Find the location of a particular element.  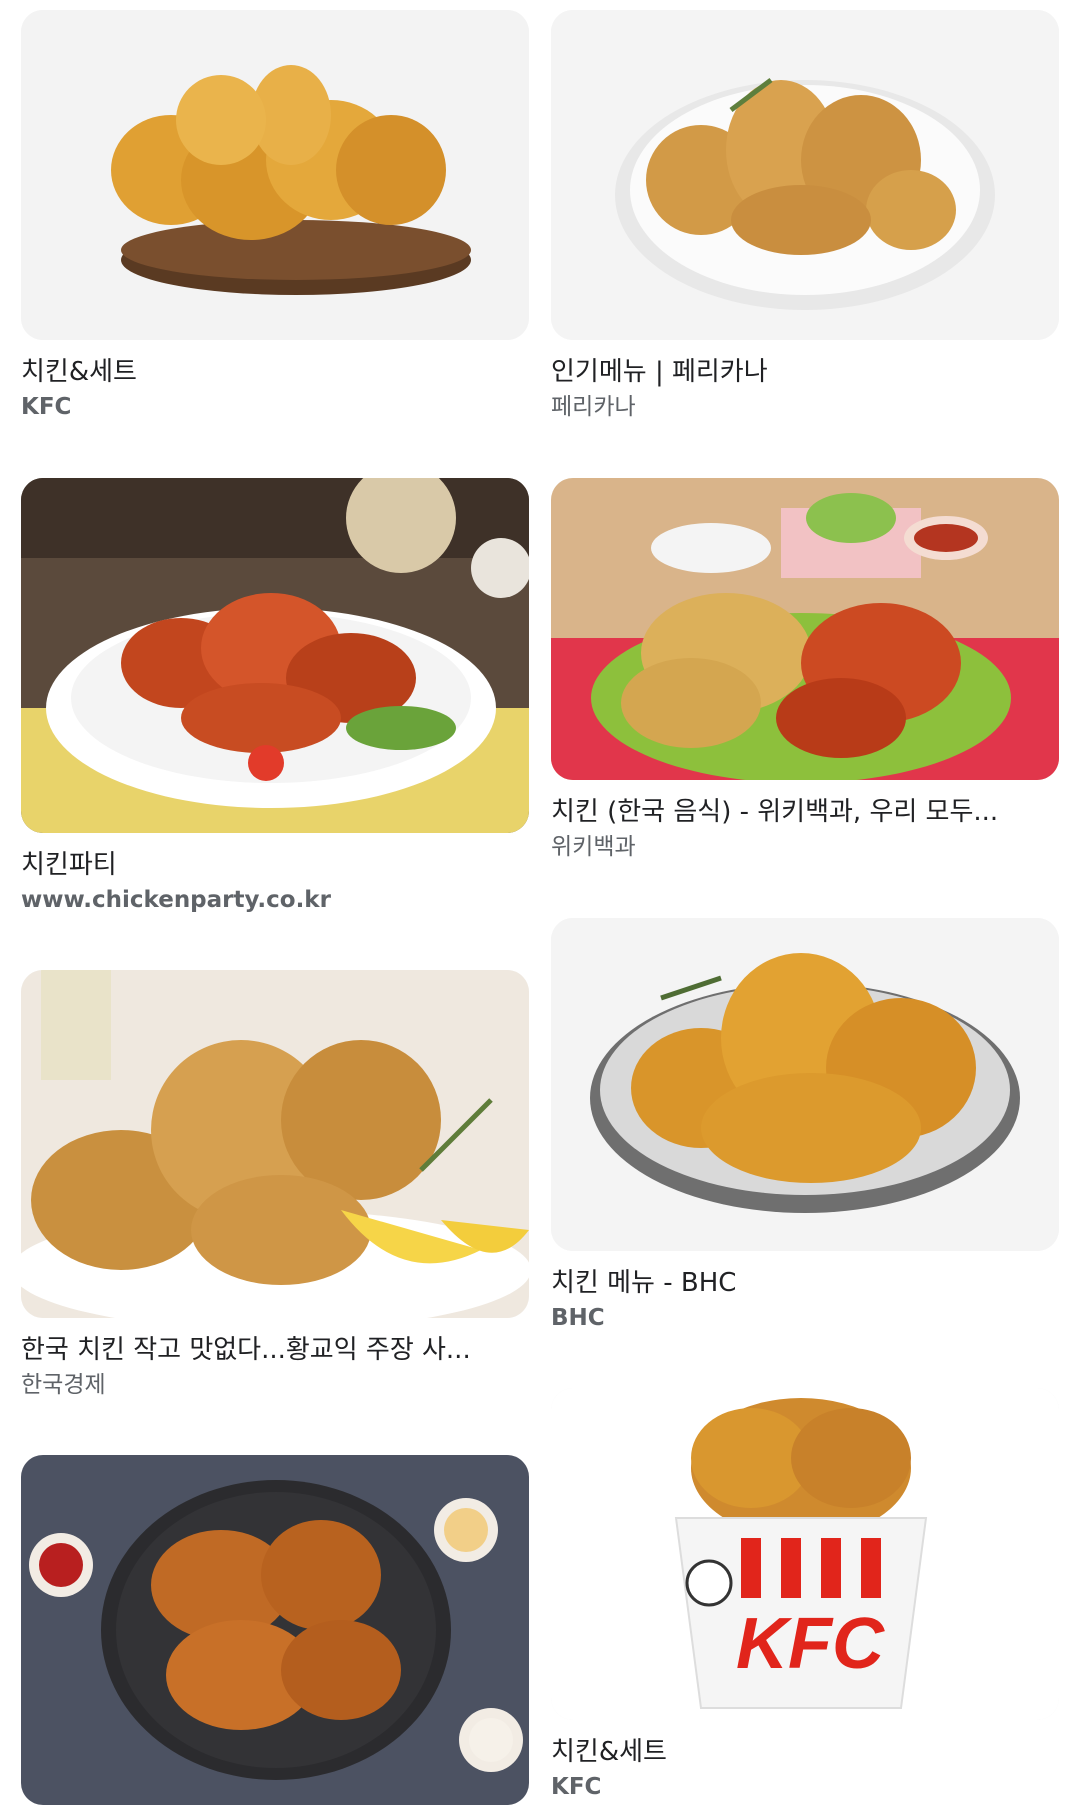

image-result-card: 치킨 메뉴 - BHC BHC is located at coordinates (805, 1125).